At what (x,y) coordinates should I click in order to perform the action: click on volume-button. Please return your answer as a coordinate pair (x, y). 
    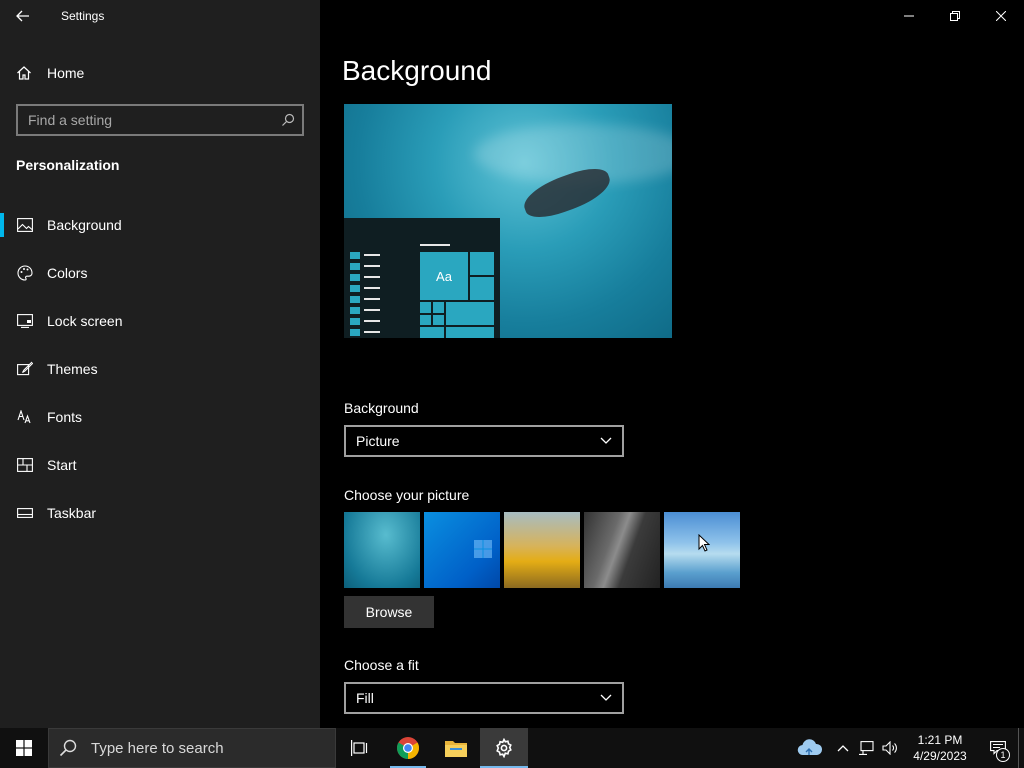
    Looking at the image, I should click on (890, 748).